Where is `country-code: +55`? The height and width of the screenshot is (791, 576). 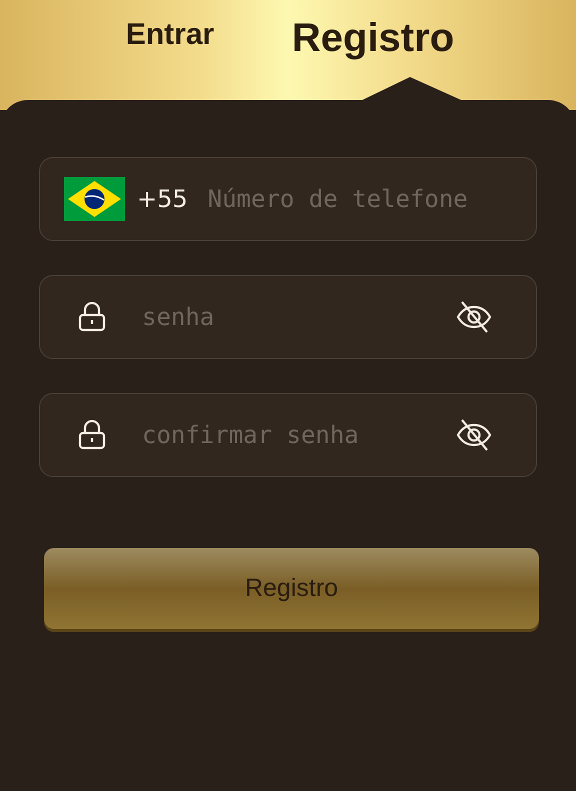 country-code: +55 is located at coordinates (162, 199).